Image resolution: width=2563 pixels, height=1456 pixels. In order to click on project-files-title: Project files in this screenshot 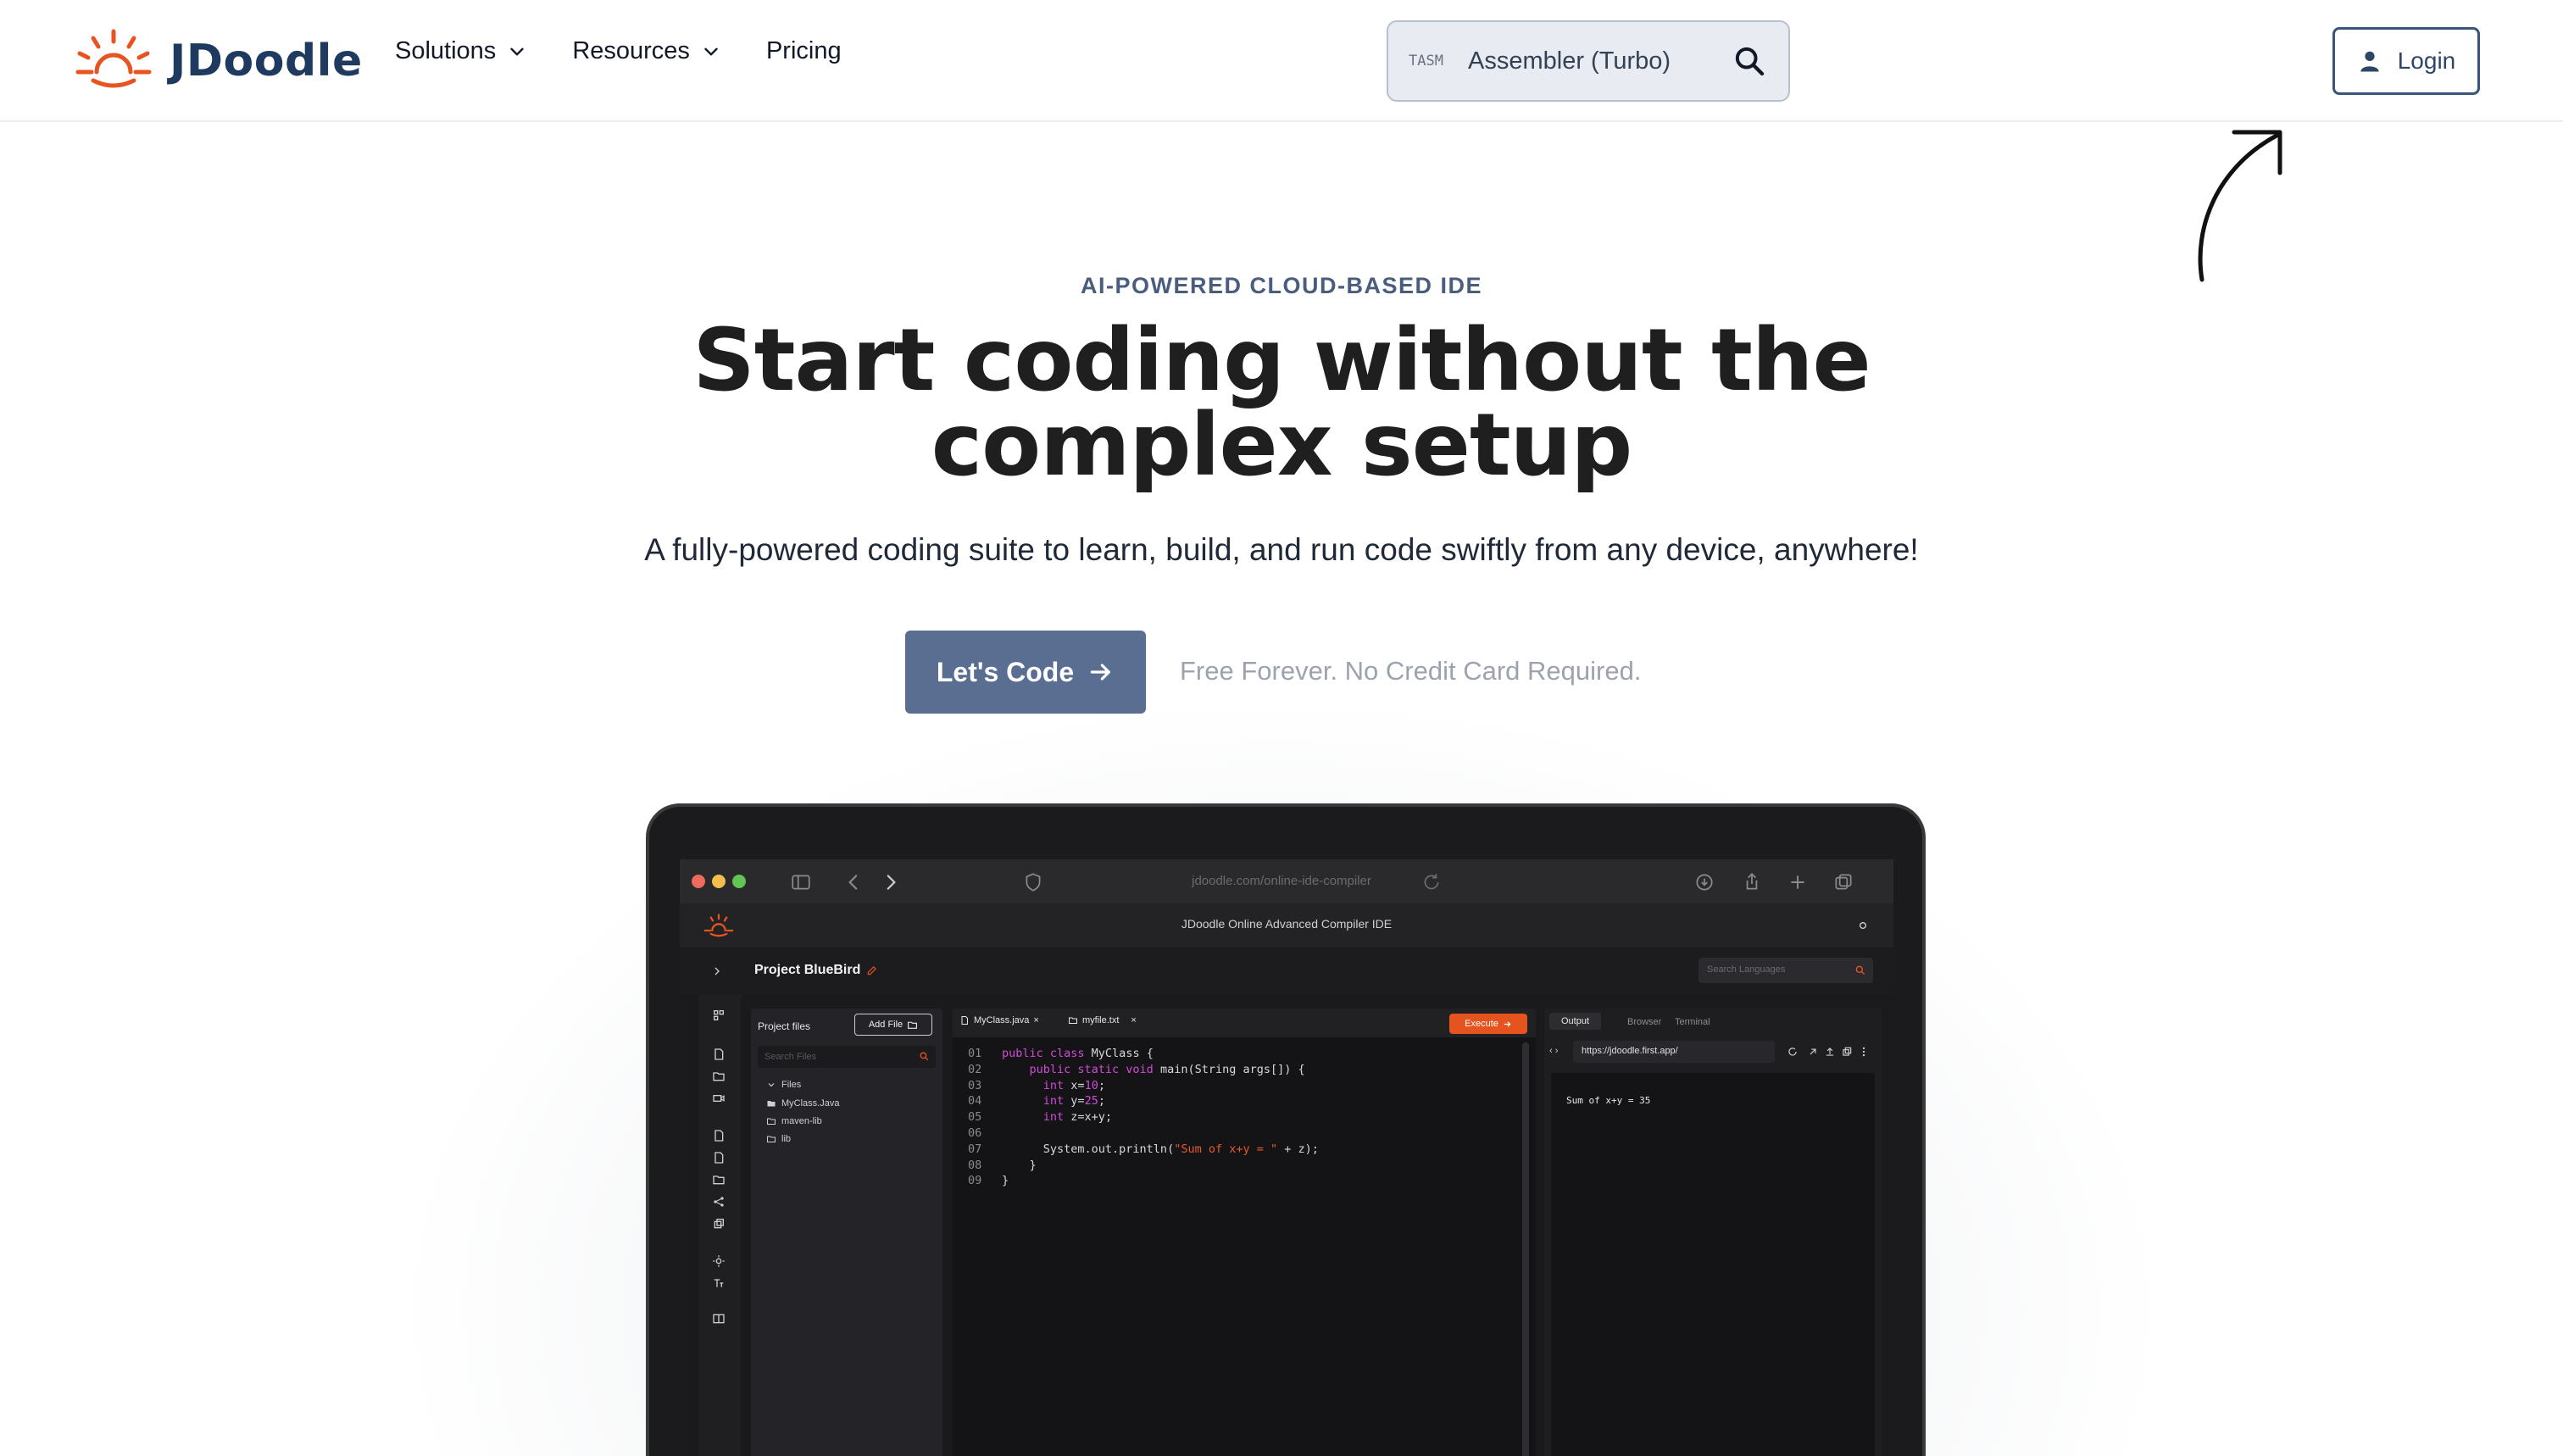, I will do `click(784, 1026)`.